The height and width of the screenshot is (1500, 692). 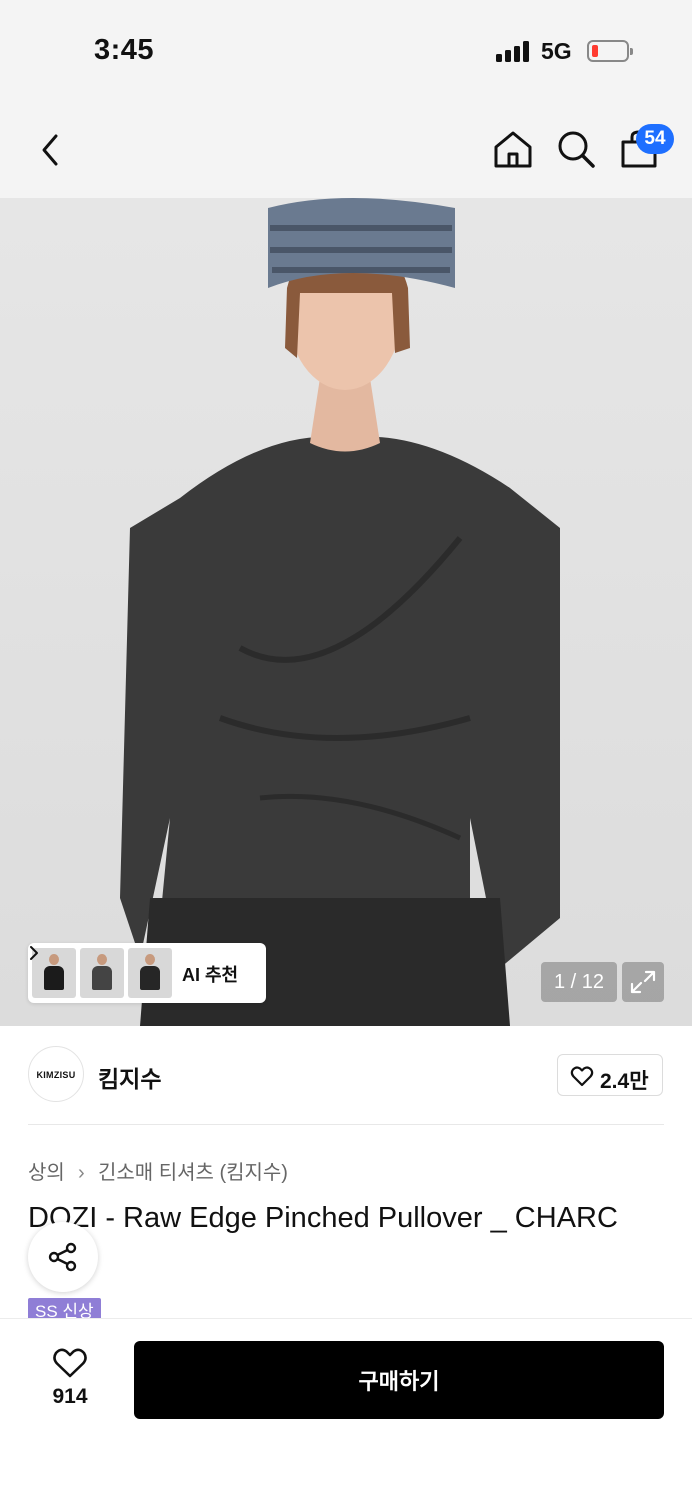 What do you see at coordinates (124, 50) in the screenshot?
I see `status-time: 3:45` at bounding box center [124, 50].